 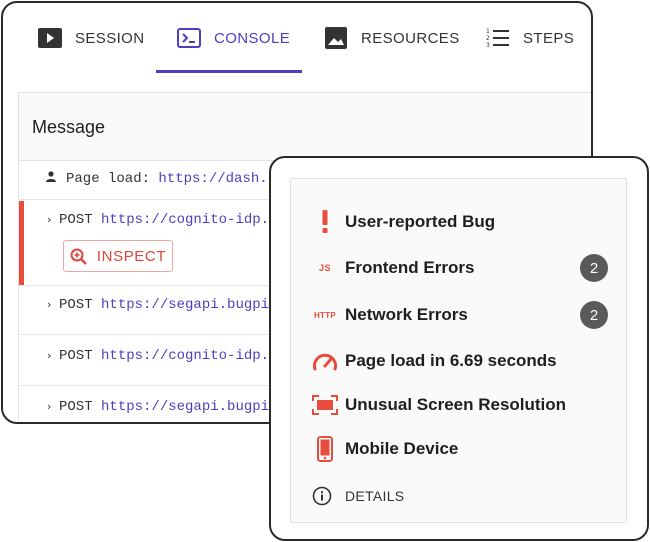 What do you see at coordinates (488, 38) in the screenshot?
I see `svg-text: 2` at bounding box center [488, 38].